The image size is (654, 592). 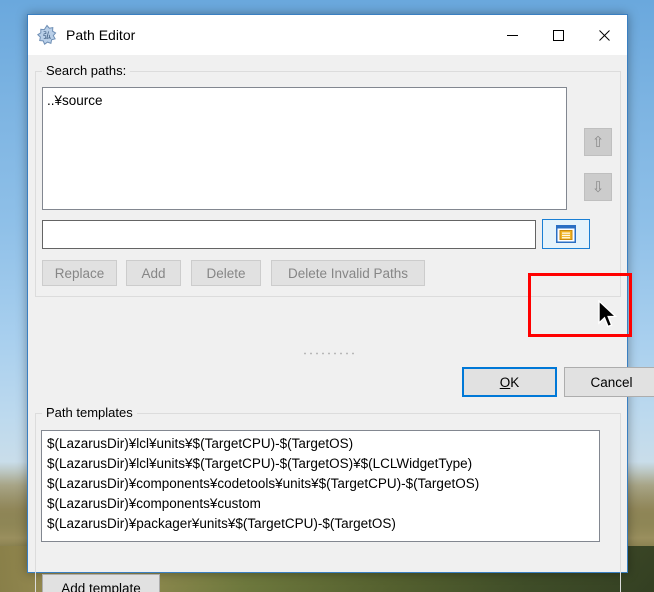 What do you see at coordinates (609, 382) in the screenshot?
I see `cancel-button: Cancel` at bounding box center [609, 382].